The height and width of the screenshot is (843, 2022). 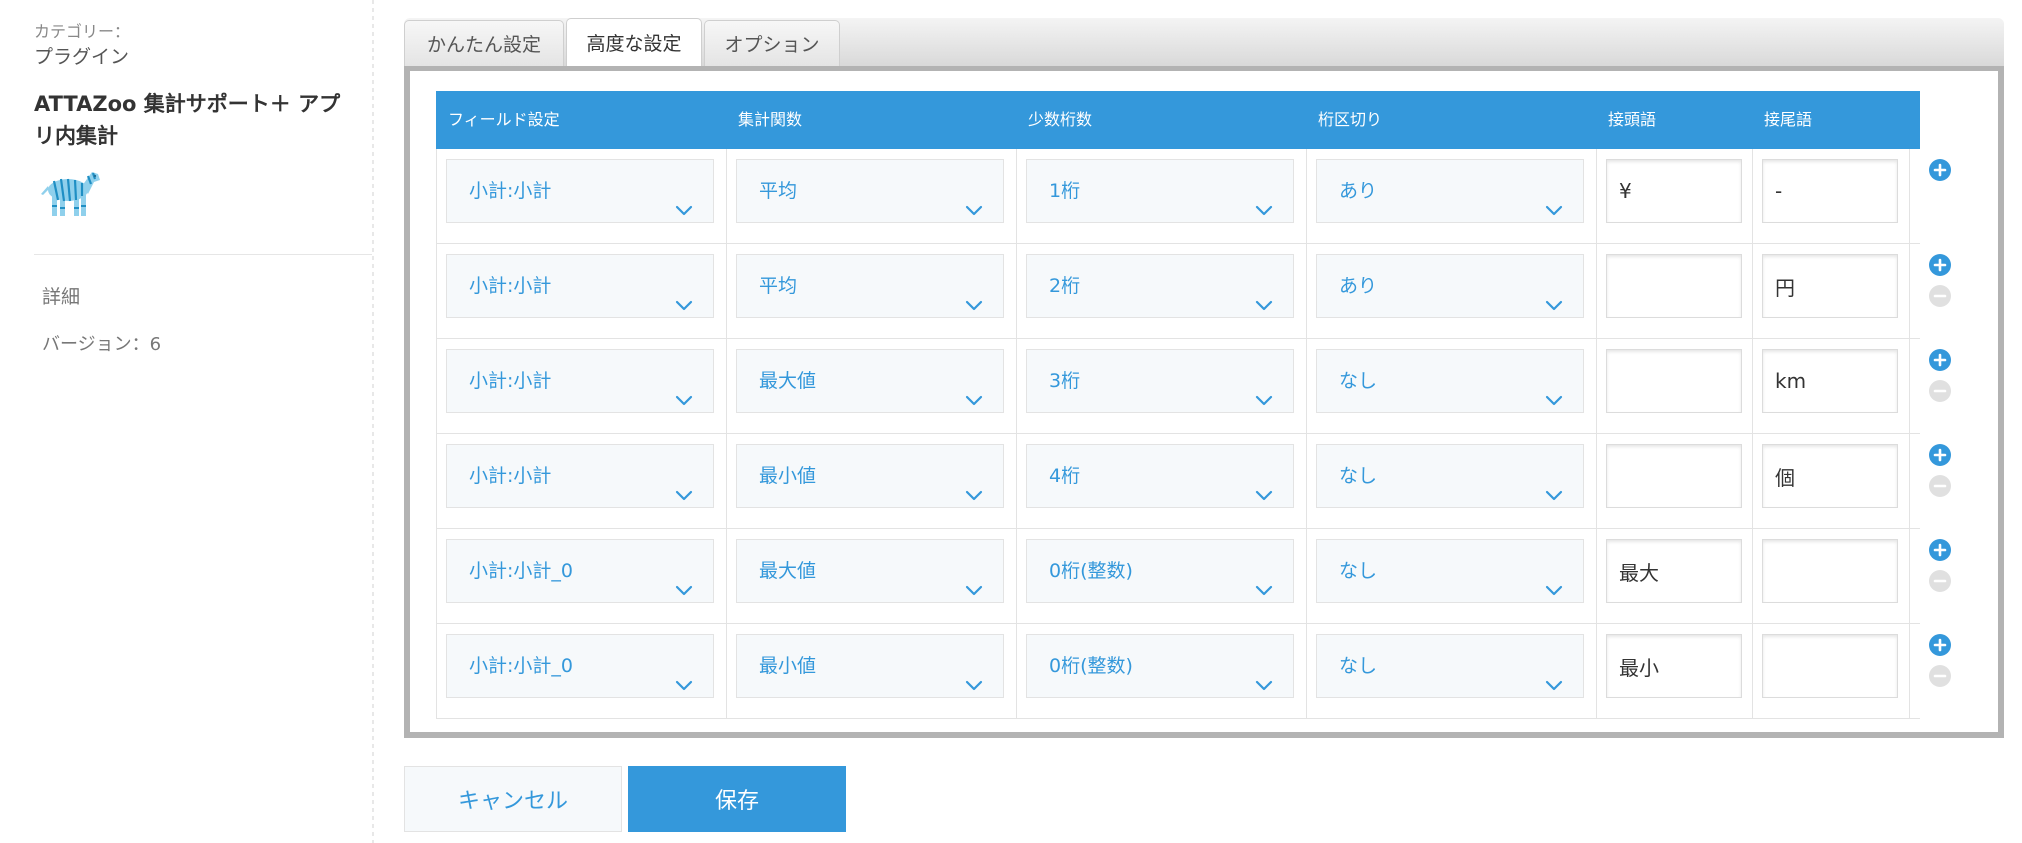 I want to click on digits-select-value: 1桁, so click(x=1065, y=191).